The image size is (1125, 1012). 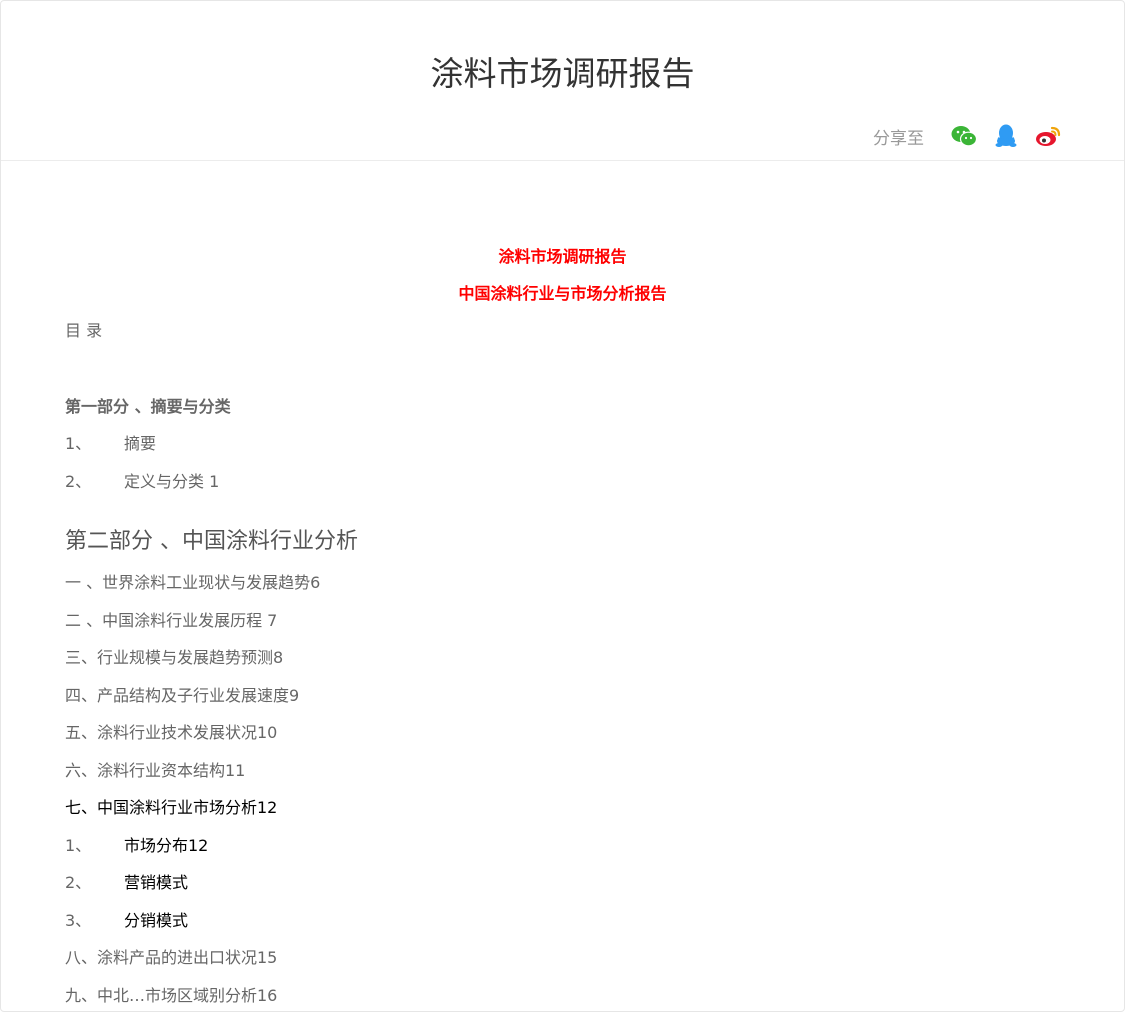 What do you see at coordinates (964, 136) in the screenshot?
I see `wechat-icon` at bounding box center [964, 136].